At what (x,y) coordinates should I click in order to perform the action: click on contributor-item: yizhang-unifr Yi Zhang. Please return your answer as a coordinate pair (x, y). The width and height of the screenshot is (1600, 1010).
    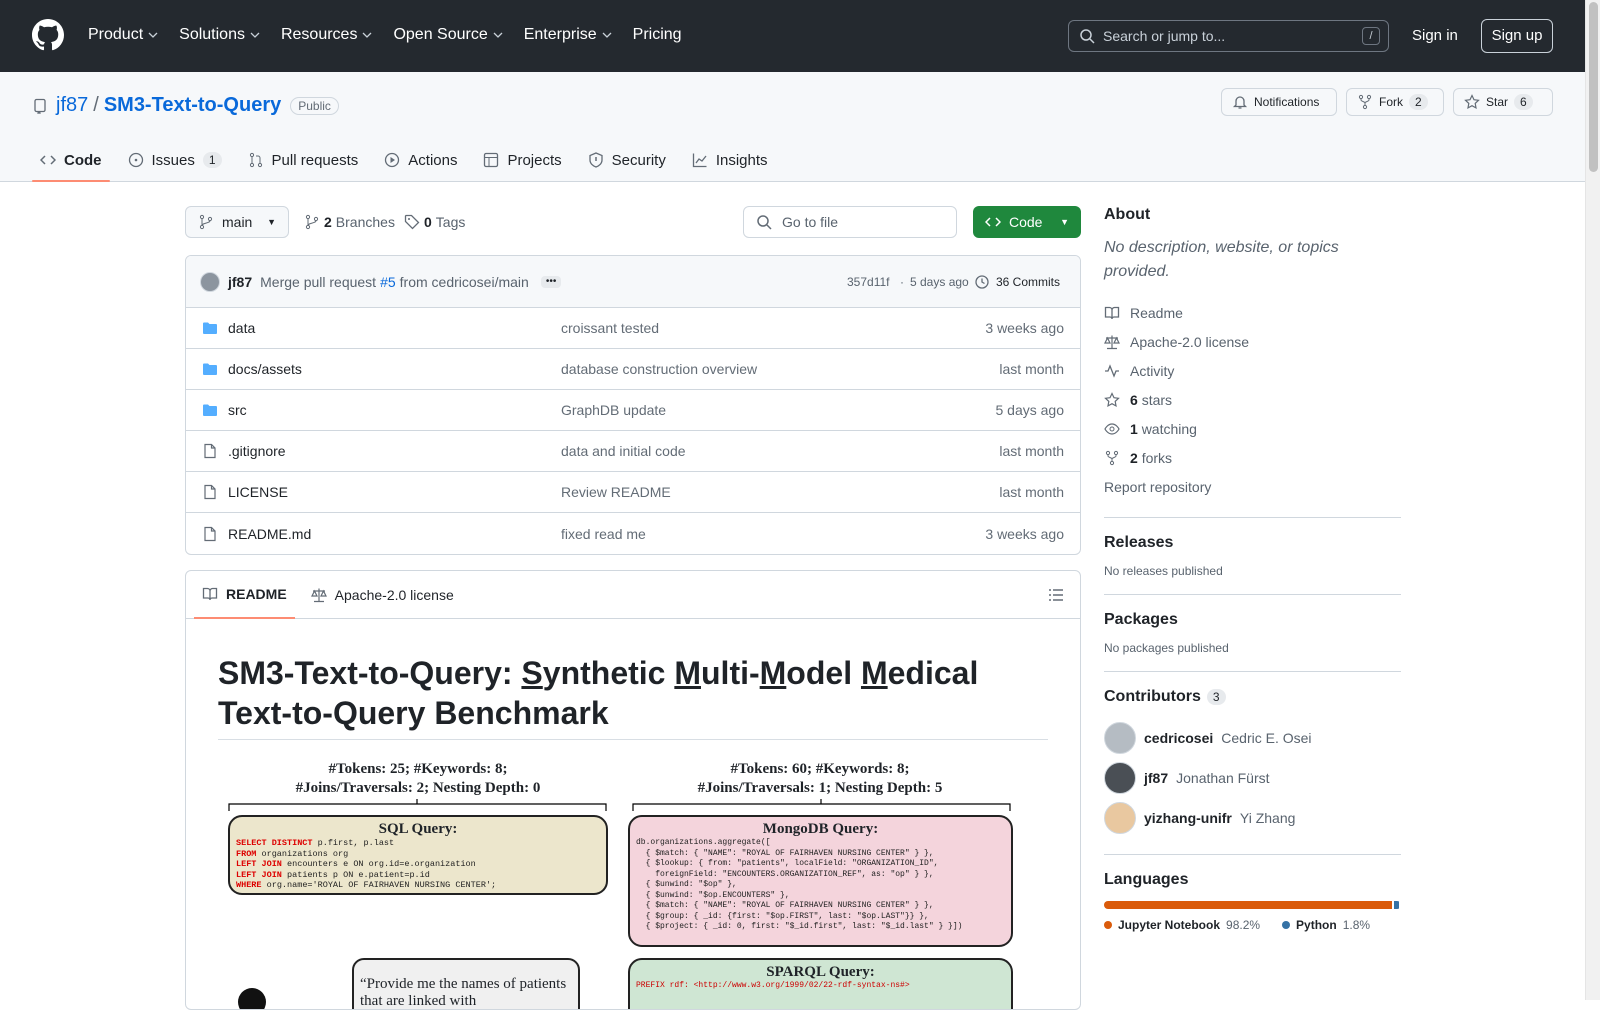
    Looking at the image, I should click on (1252, 818).